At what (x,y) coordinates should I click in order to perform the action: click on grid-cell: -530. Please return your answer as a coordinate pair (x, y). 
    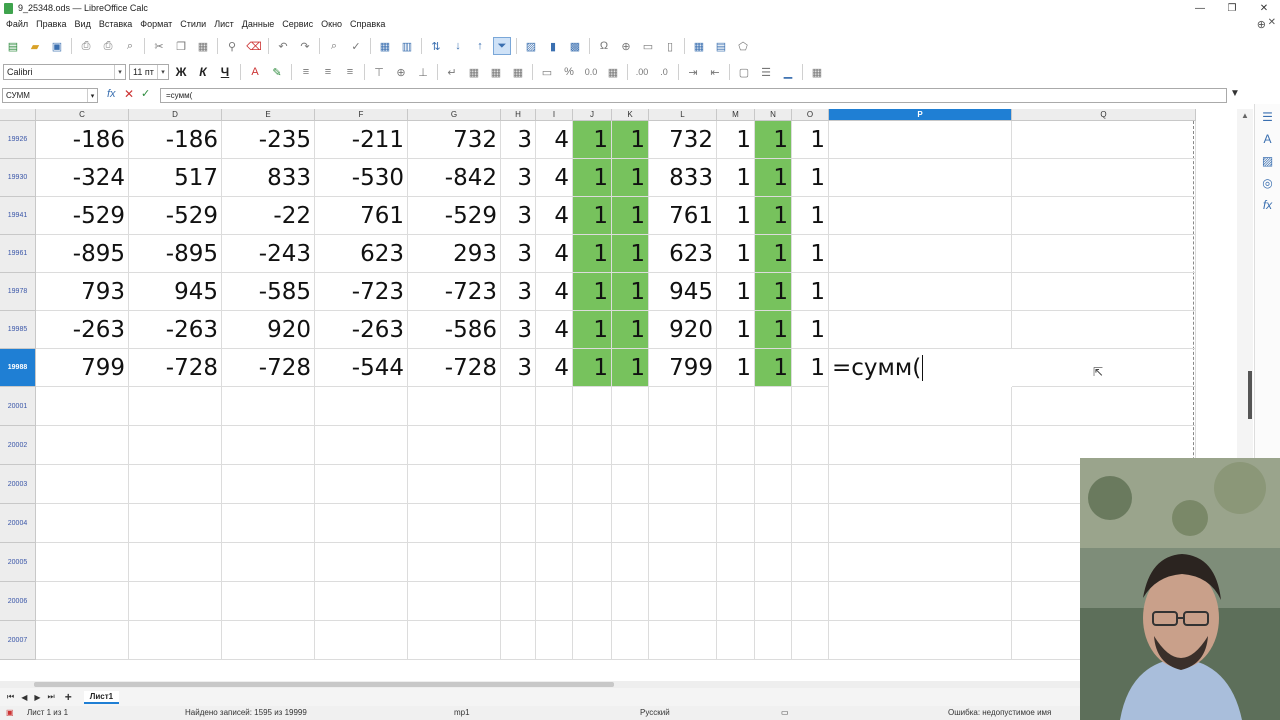
    Looking at the image, I should click on (361, 178).